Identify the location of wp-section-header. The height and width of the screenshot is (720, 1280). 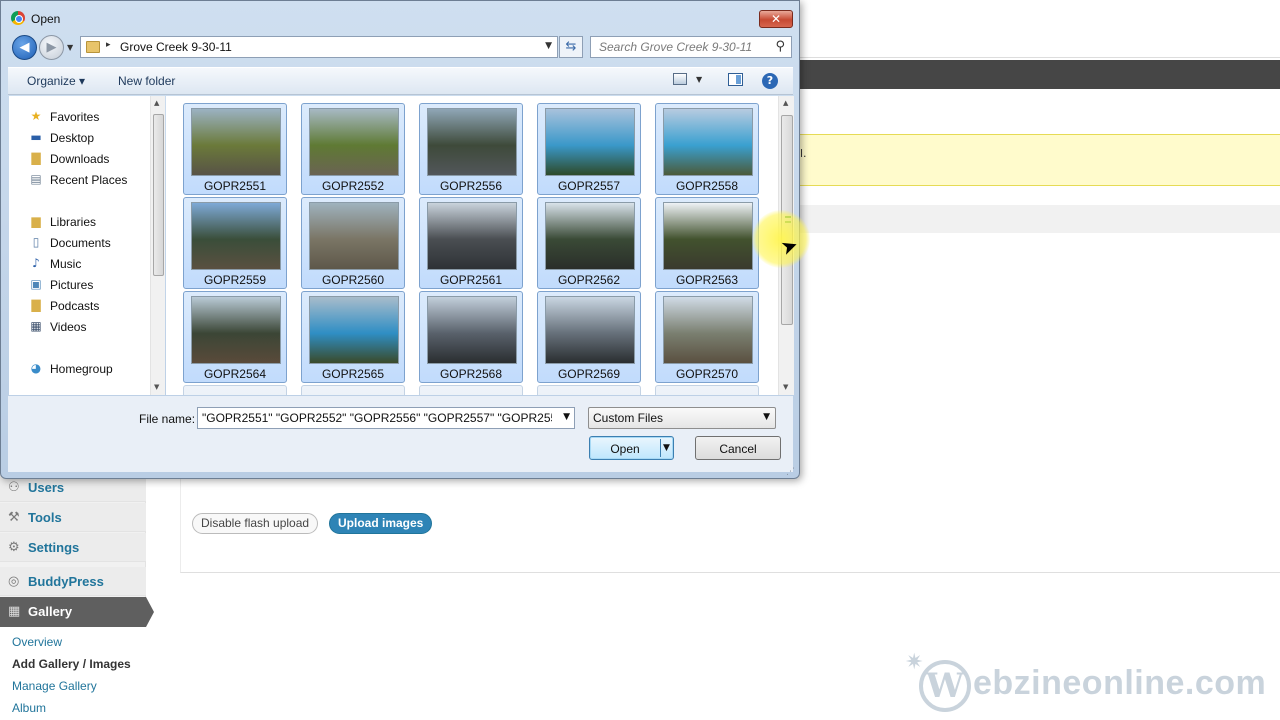
(1040, 219).